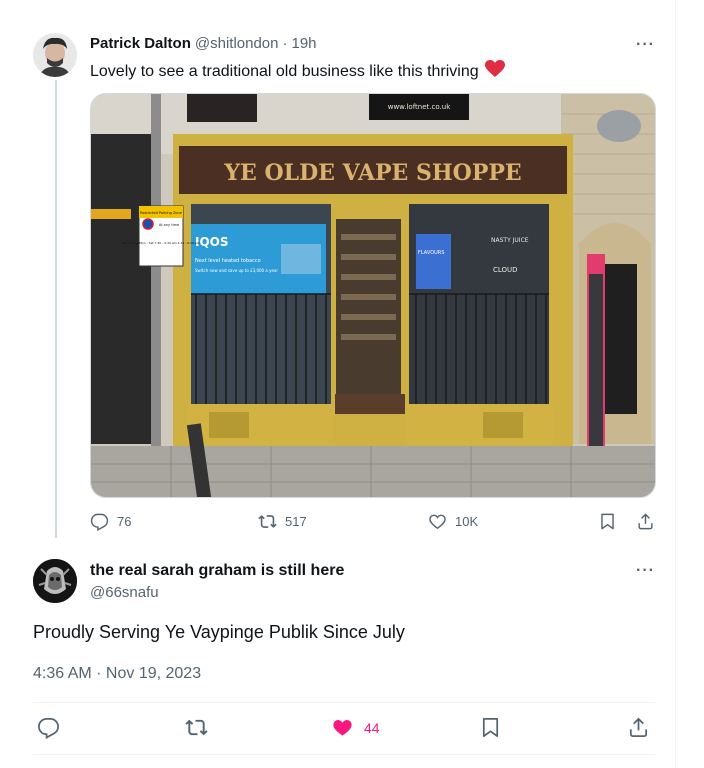  Describe the element at coordinates (217, 571) in the screenshot. I see `author-name: the real sarah graham is still here` at that location.